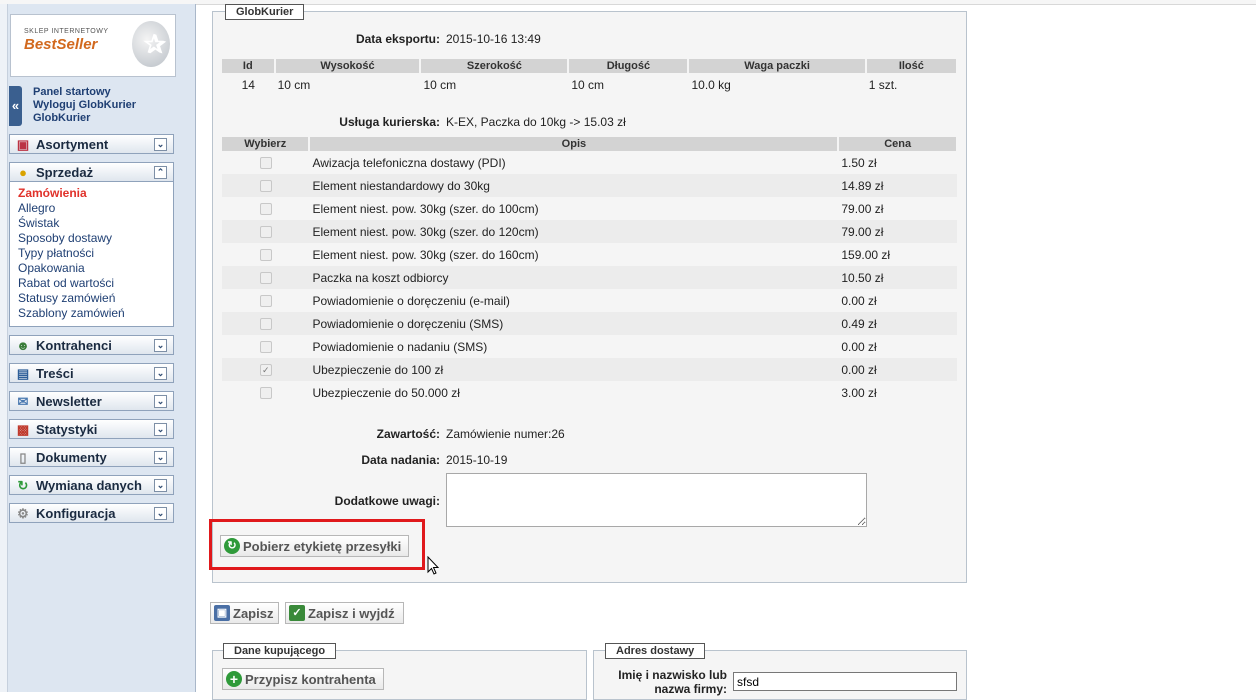  What do you see at coordinates (91, 457) in the screenshot?
I see `menu-head-dokumenty: ▯ Dokumenty ⌄` at bounding box center [91, 457].